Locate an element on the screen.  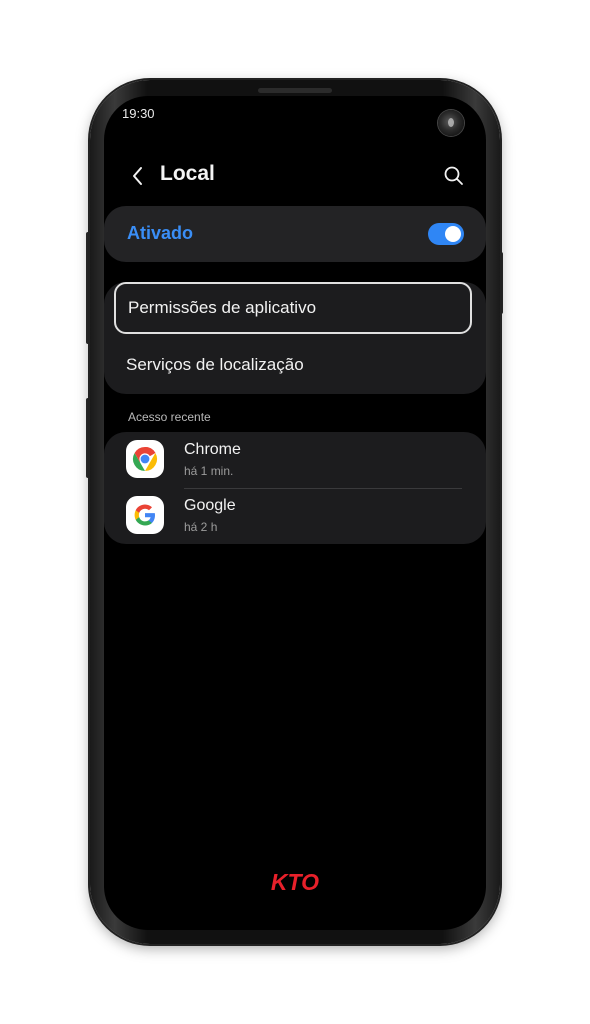
chevron-left-icon is located at coordinates (138, 176).